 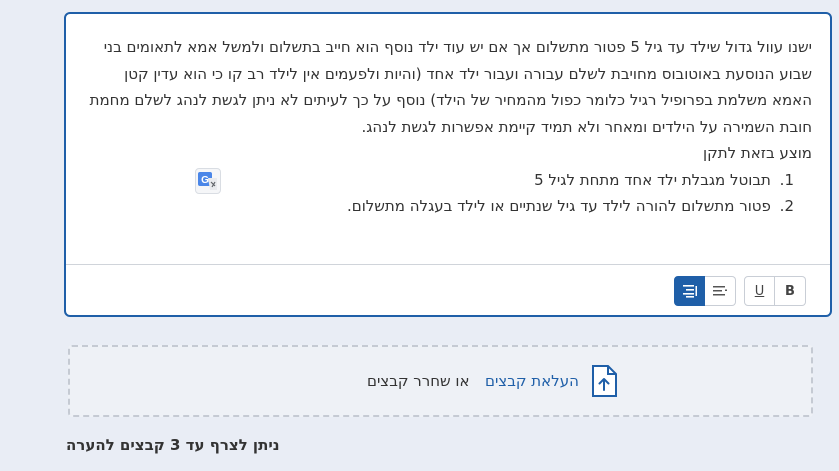 I want to click on rtl-direction-button, so click(x=689, y=291).